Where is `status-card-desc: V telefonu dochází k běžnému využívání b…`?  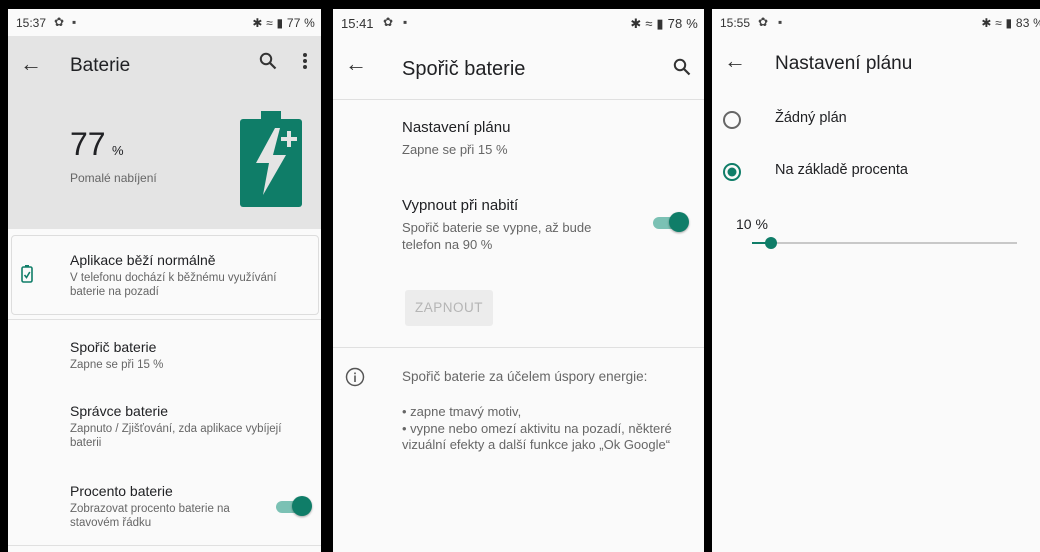 status-card-desc: V telefonu dochází k běžnému využívání b… is located at coordinates (173, 285).